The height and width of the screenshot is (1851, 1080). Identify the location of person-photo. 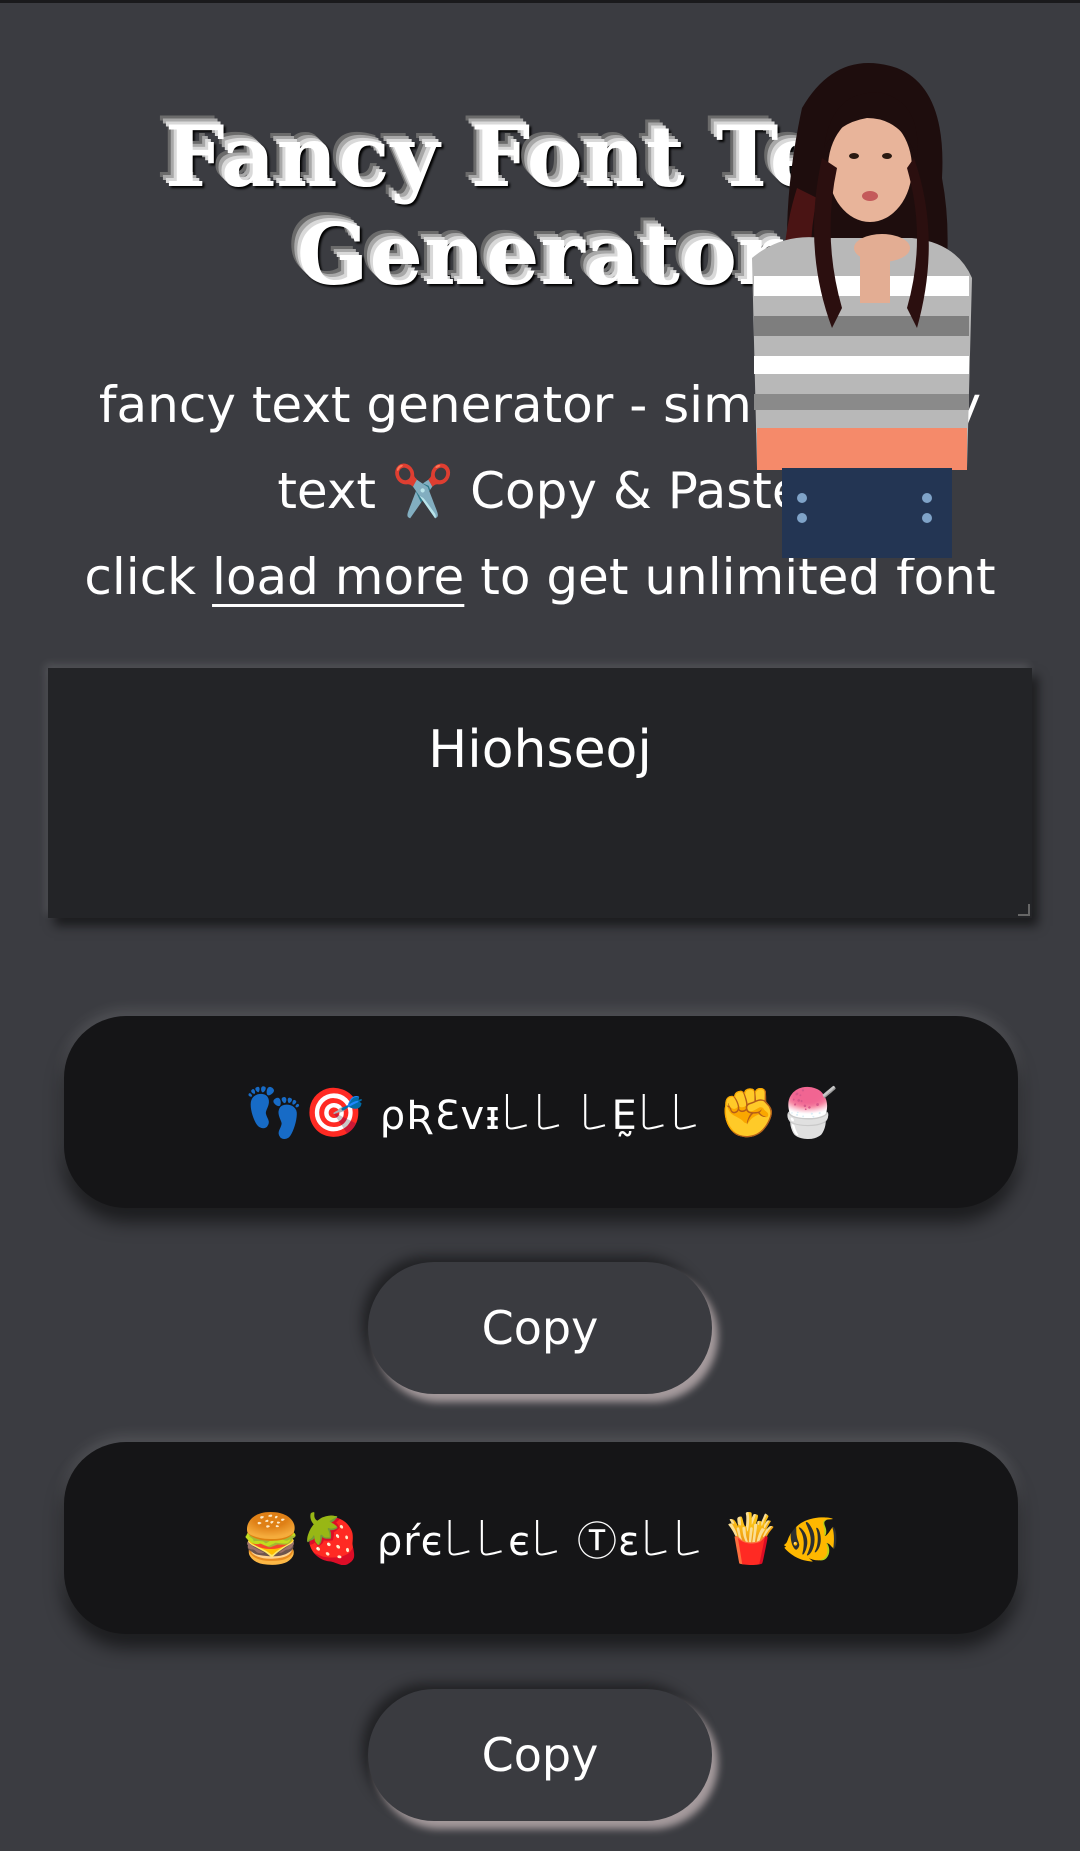
(862, 310).